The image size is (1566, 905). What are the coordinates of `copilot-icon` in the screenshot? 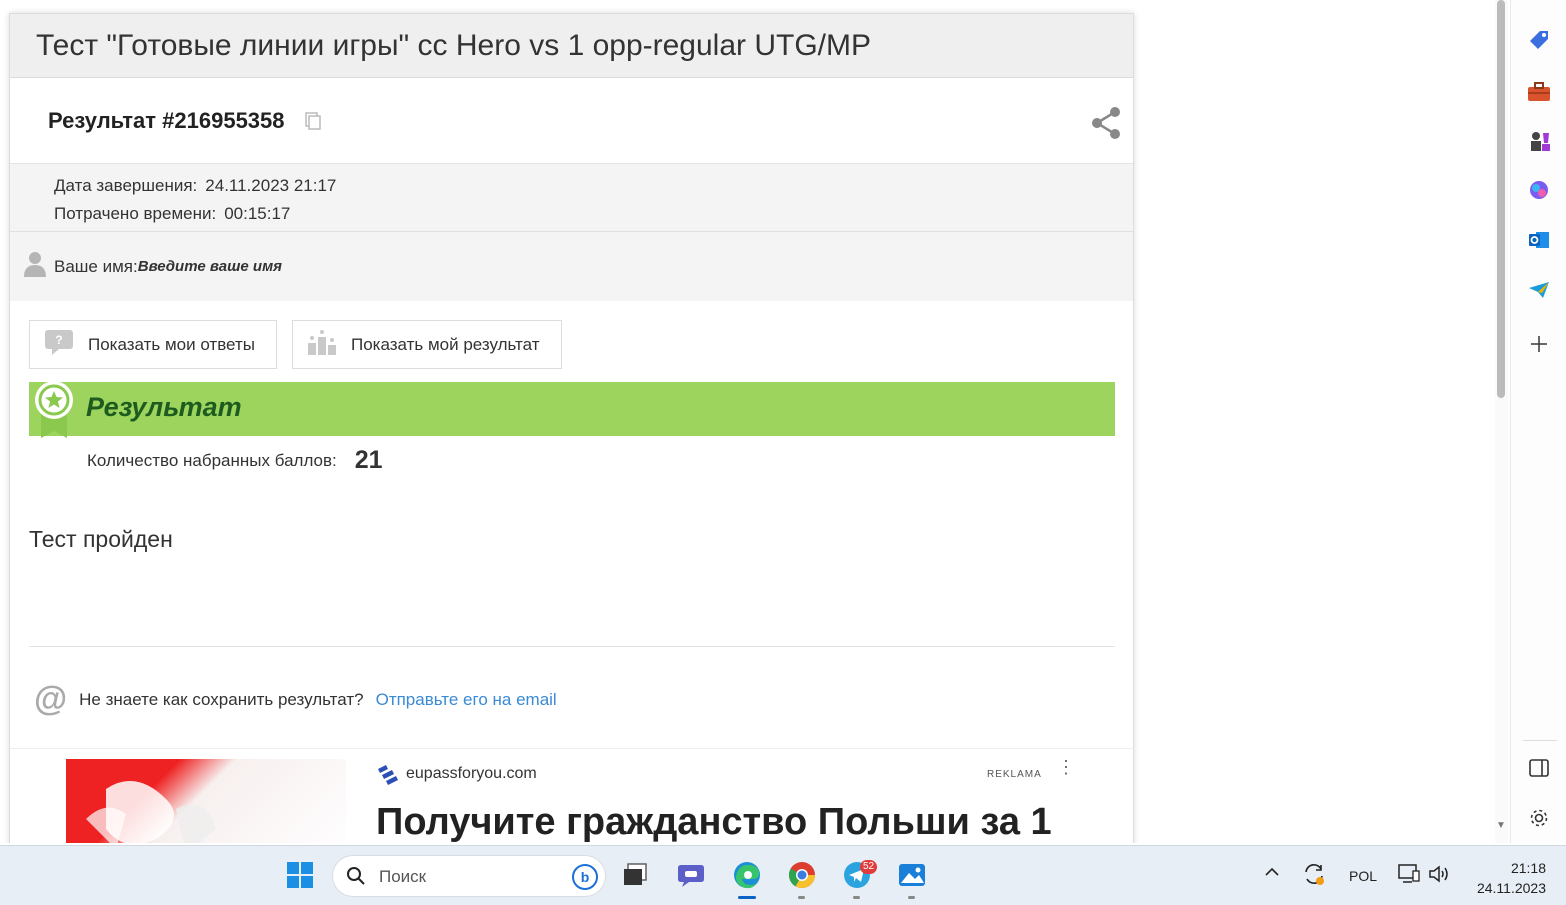 It's located at (1539, 190).